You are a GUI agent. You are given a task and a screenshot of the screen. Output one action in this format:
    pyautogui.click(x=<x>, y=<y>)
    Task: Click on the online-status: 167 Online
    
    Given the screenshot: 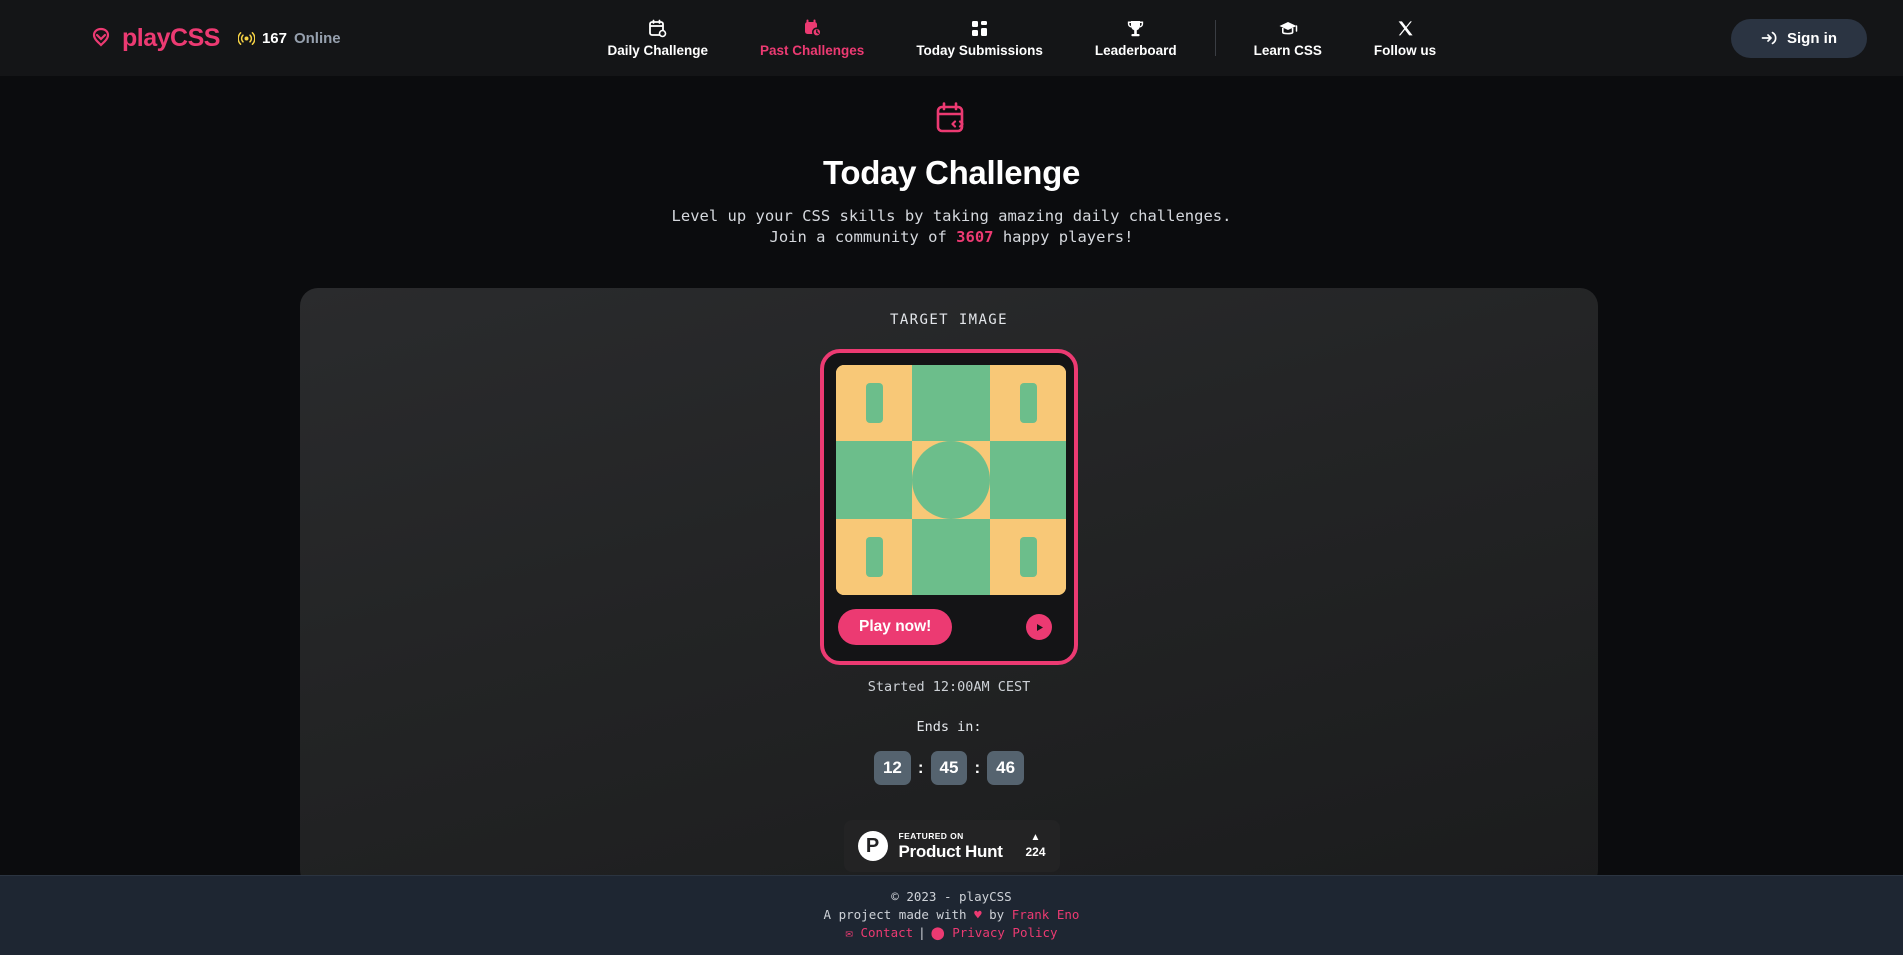 What is the action you would take?
    pyautogui.click(x=289, y=38)
    